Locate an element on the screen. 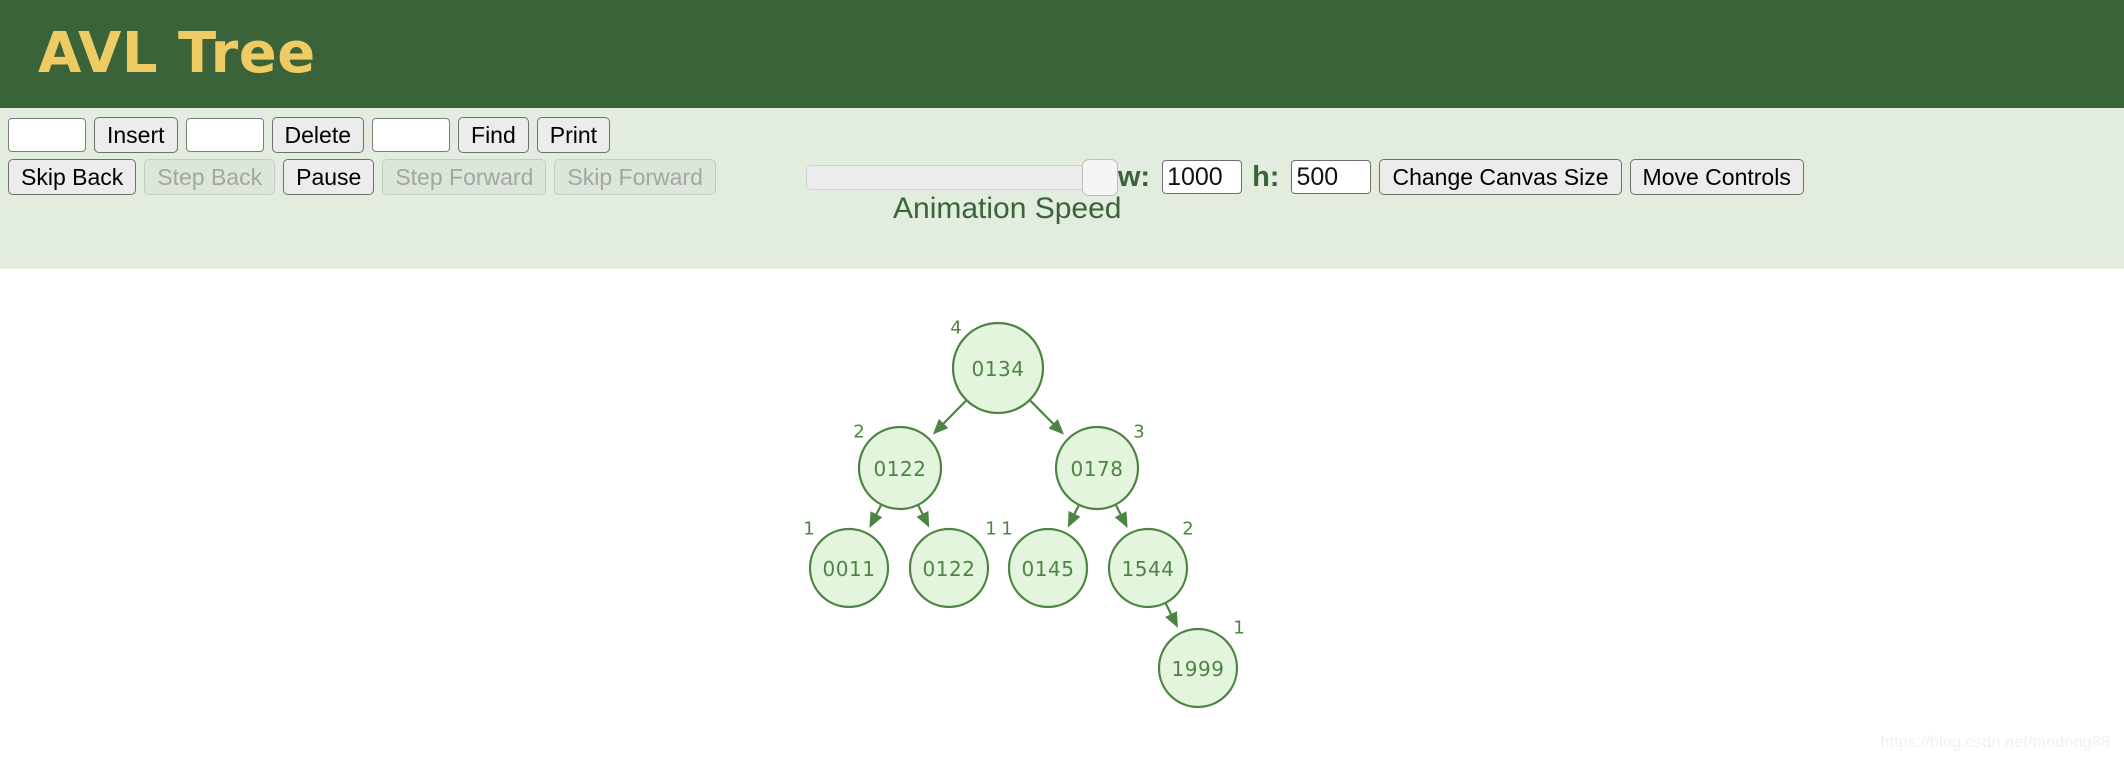 This screenshot has height=760, width=2124. animation-speed-slider is located at coordinates (961, 177).